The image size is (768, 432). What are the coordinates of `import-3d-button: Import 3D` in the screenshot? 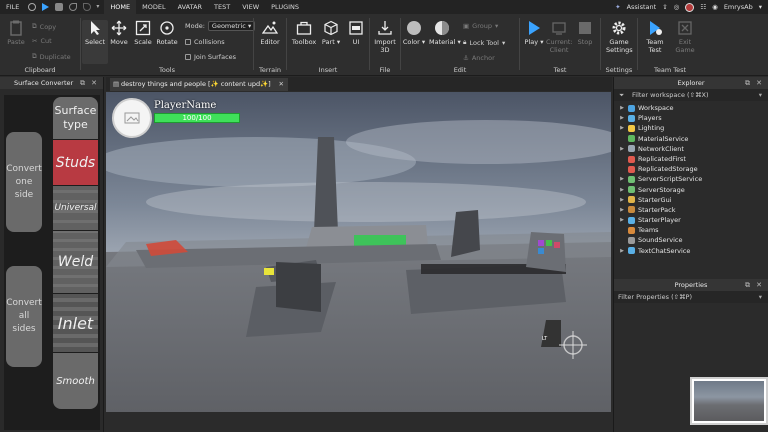 It's located at (385, 37).